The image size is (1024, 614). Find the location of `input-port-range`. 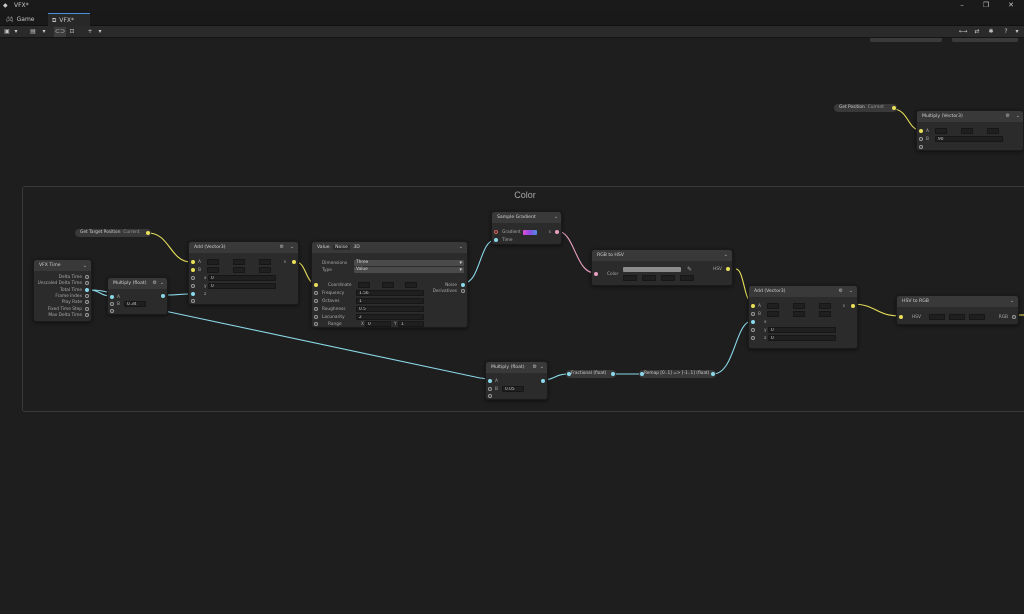

input-port-range is located at coordinates (316, 324).